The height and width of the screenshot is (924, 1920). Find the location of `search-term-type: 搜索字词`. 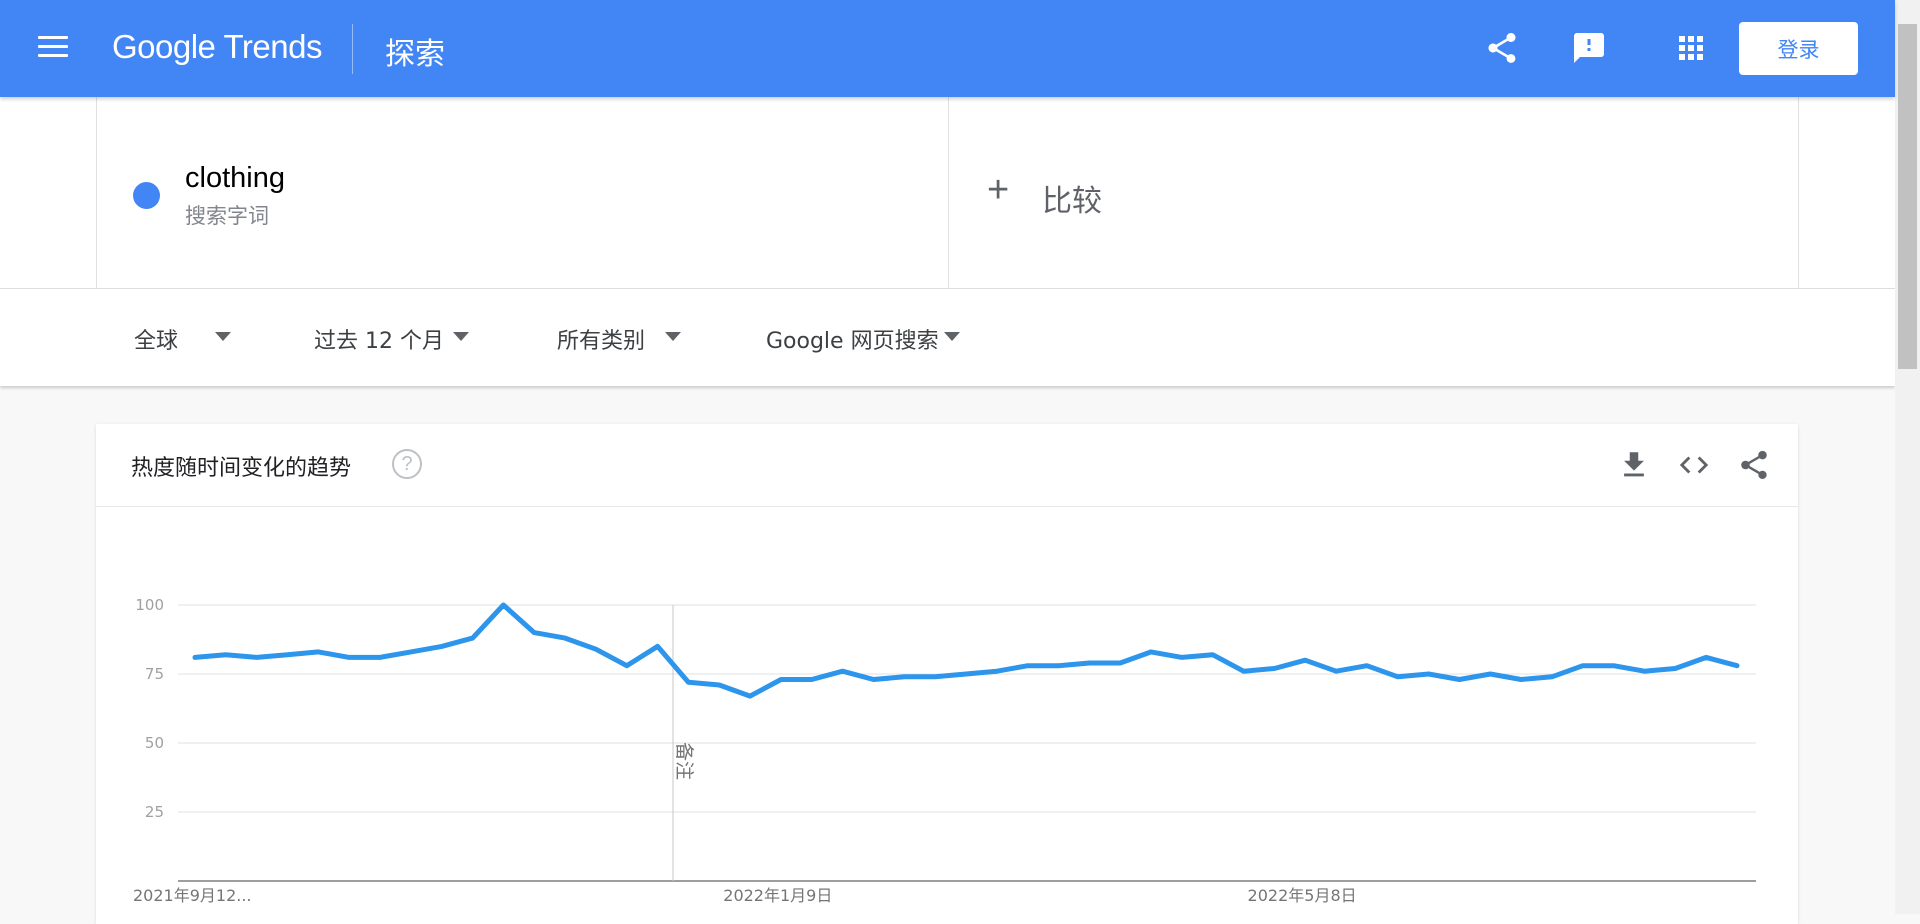

search-term-type: 搜索字词 is located at coordinates (227, 216).